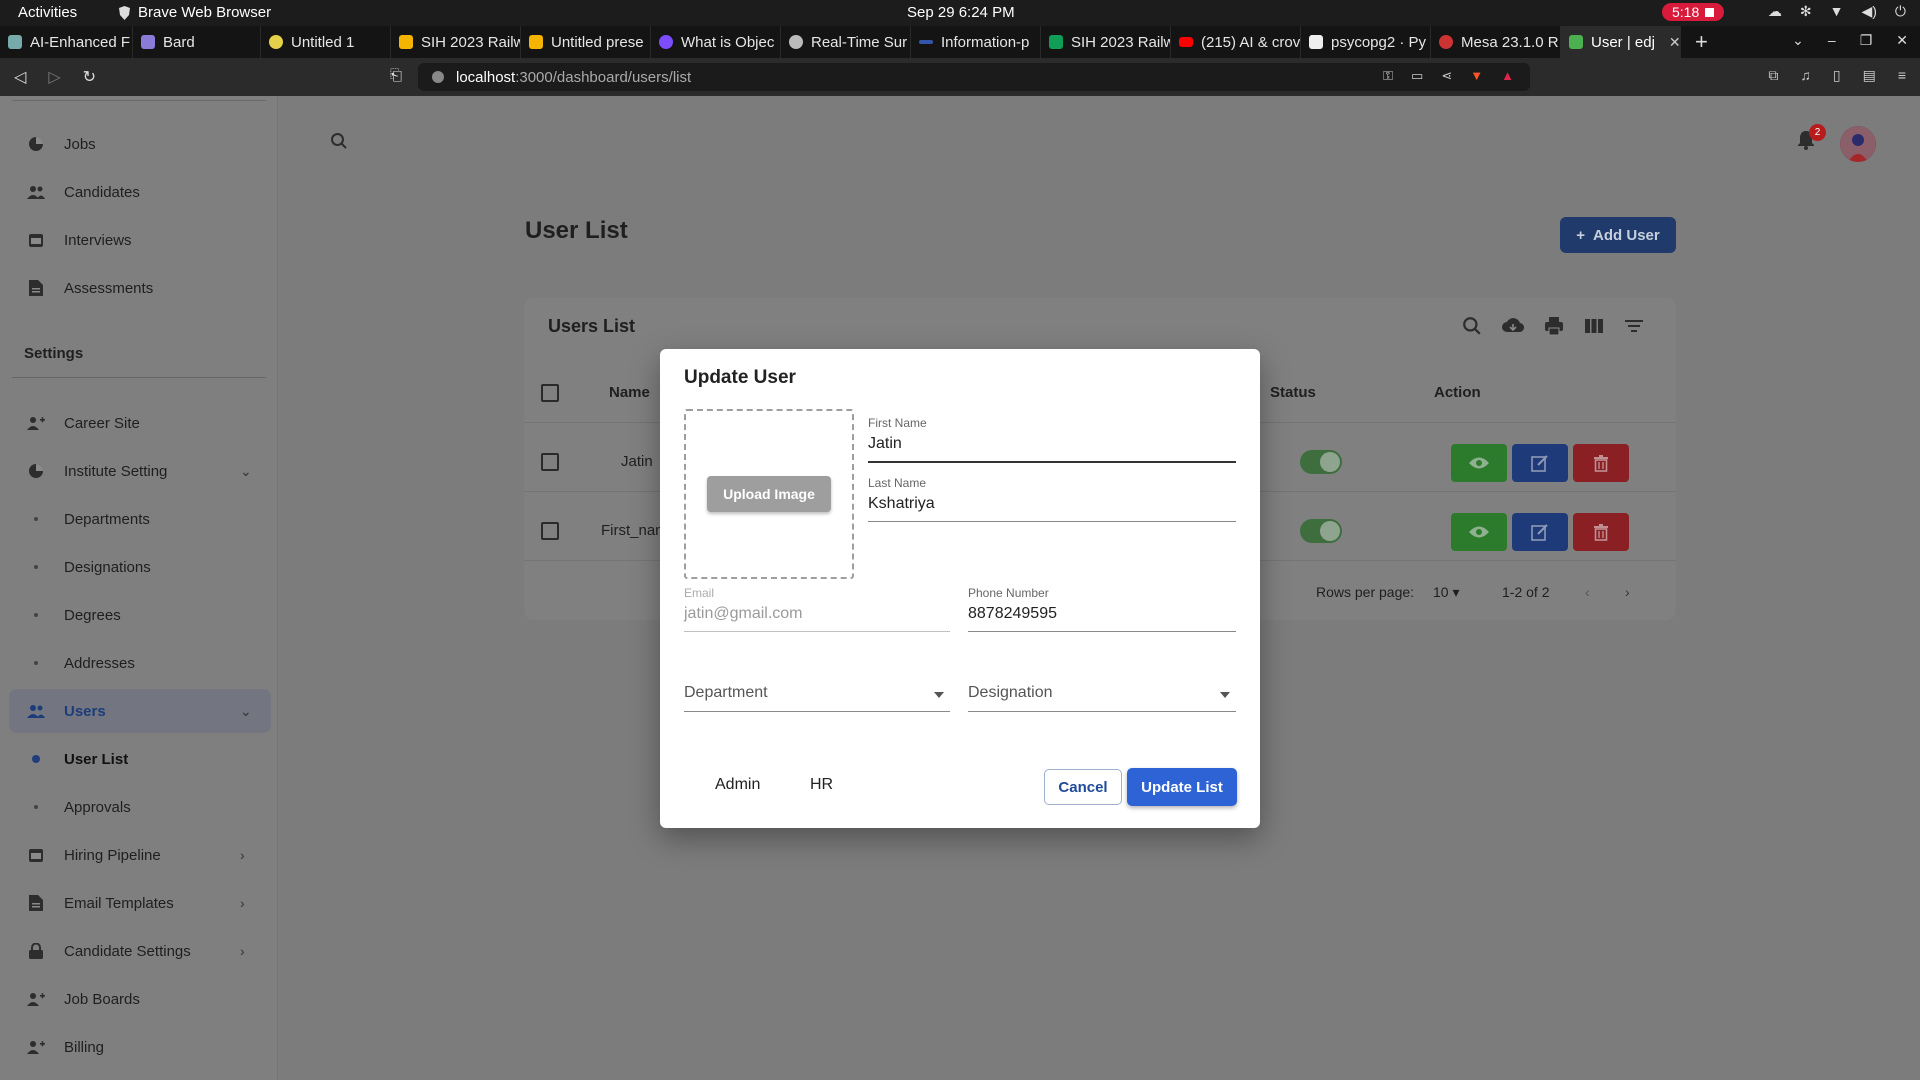 The width and height of the screenshot is (1920, 1080). Describe the element at coordinates (1594, 326) in the screenshot. I see `columns-icon` at that location.